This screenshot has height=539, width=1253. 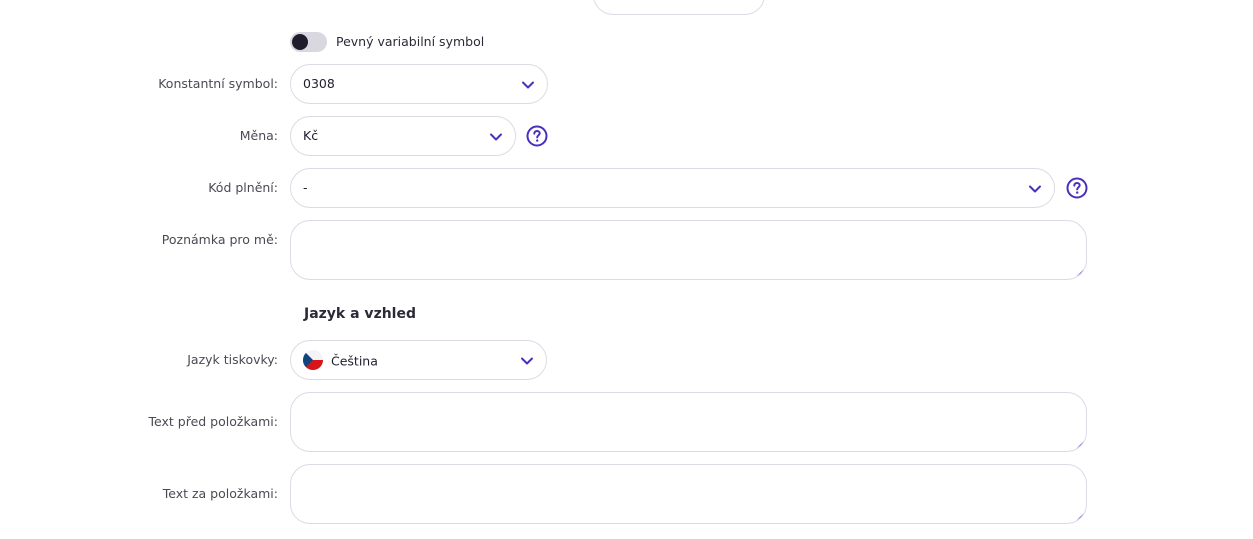 I want to click on constant-symbol-select: 0308, so click(x=419, y=84).